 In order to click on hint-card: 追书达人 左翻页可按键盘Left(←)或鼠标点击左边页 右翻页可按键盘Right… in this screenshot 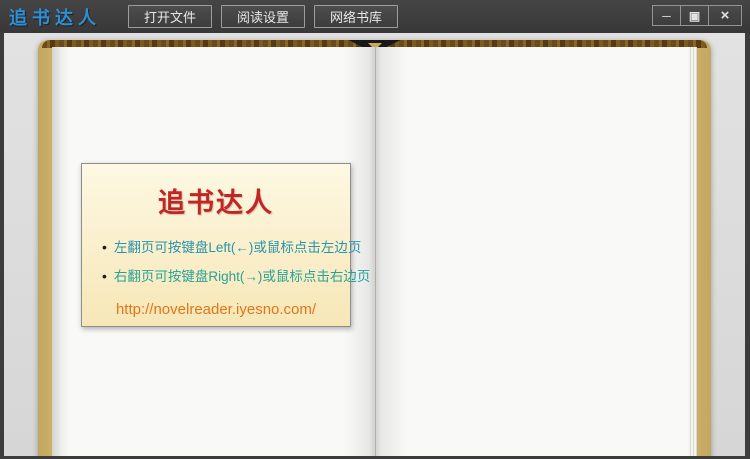, I will do `click(226, 245)`.